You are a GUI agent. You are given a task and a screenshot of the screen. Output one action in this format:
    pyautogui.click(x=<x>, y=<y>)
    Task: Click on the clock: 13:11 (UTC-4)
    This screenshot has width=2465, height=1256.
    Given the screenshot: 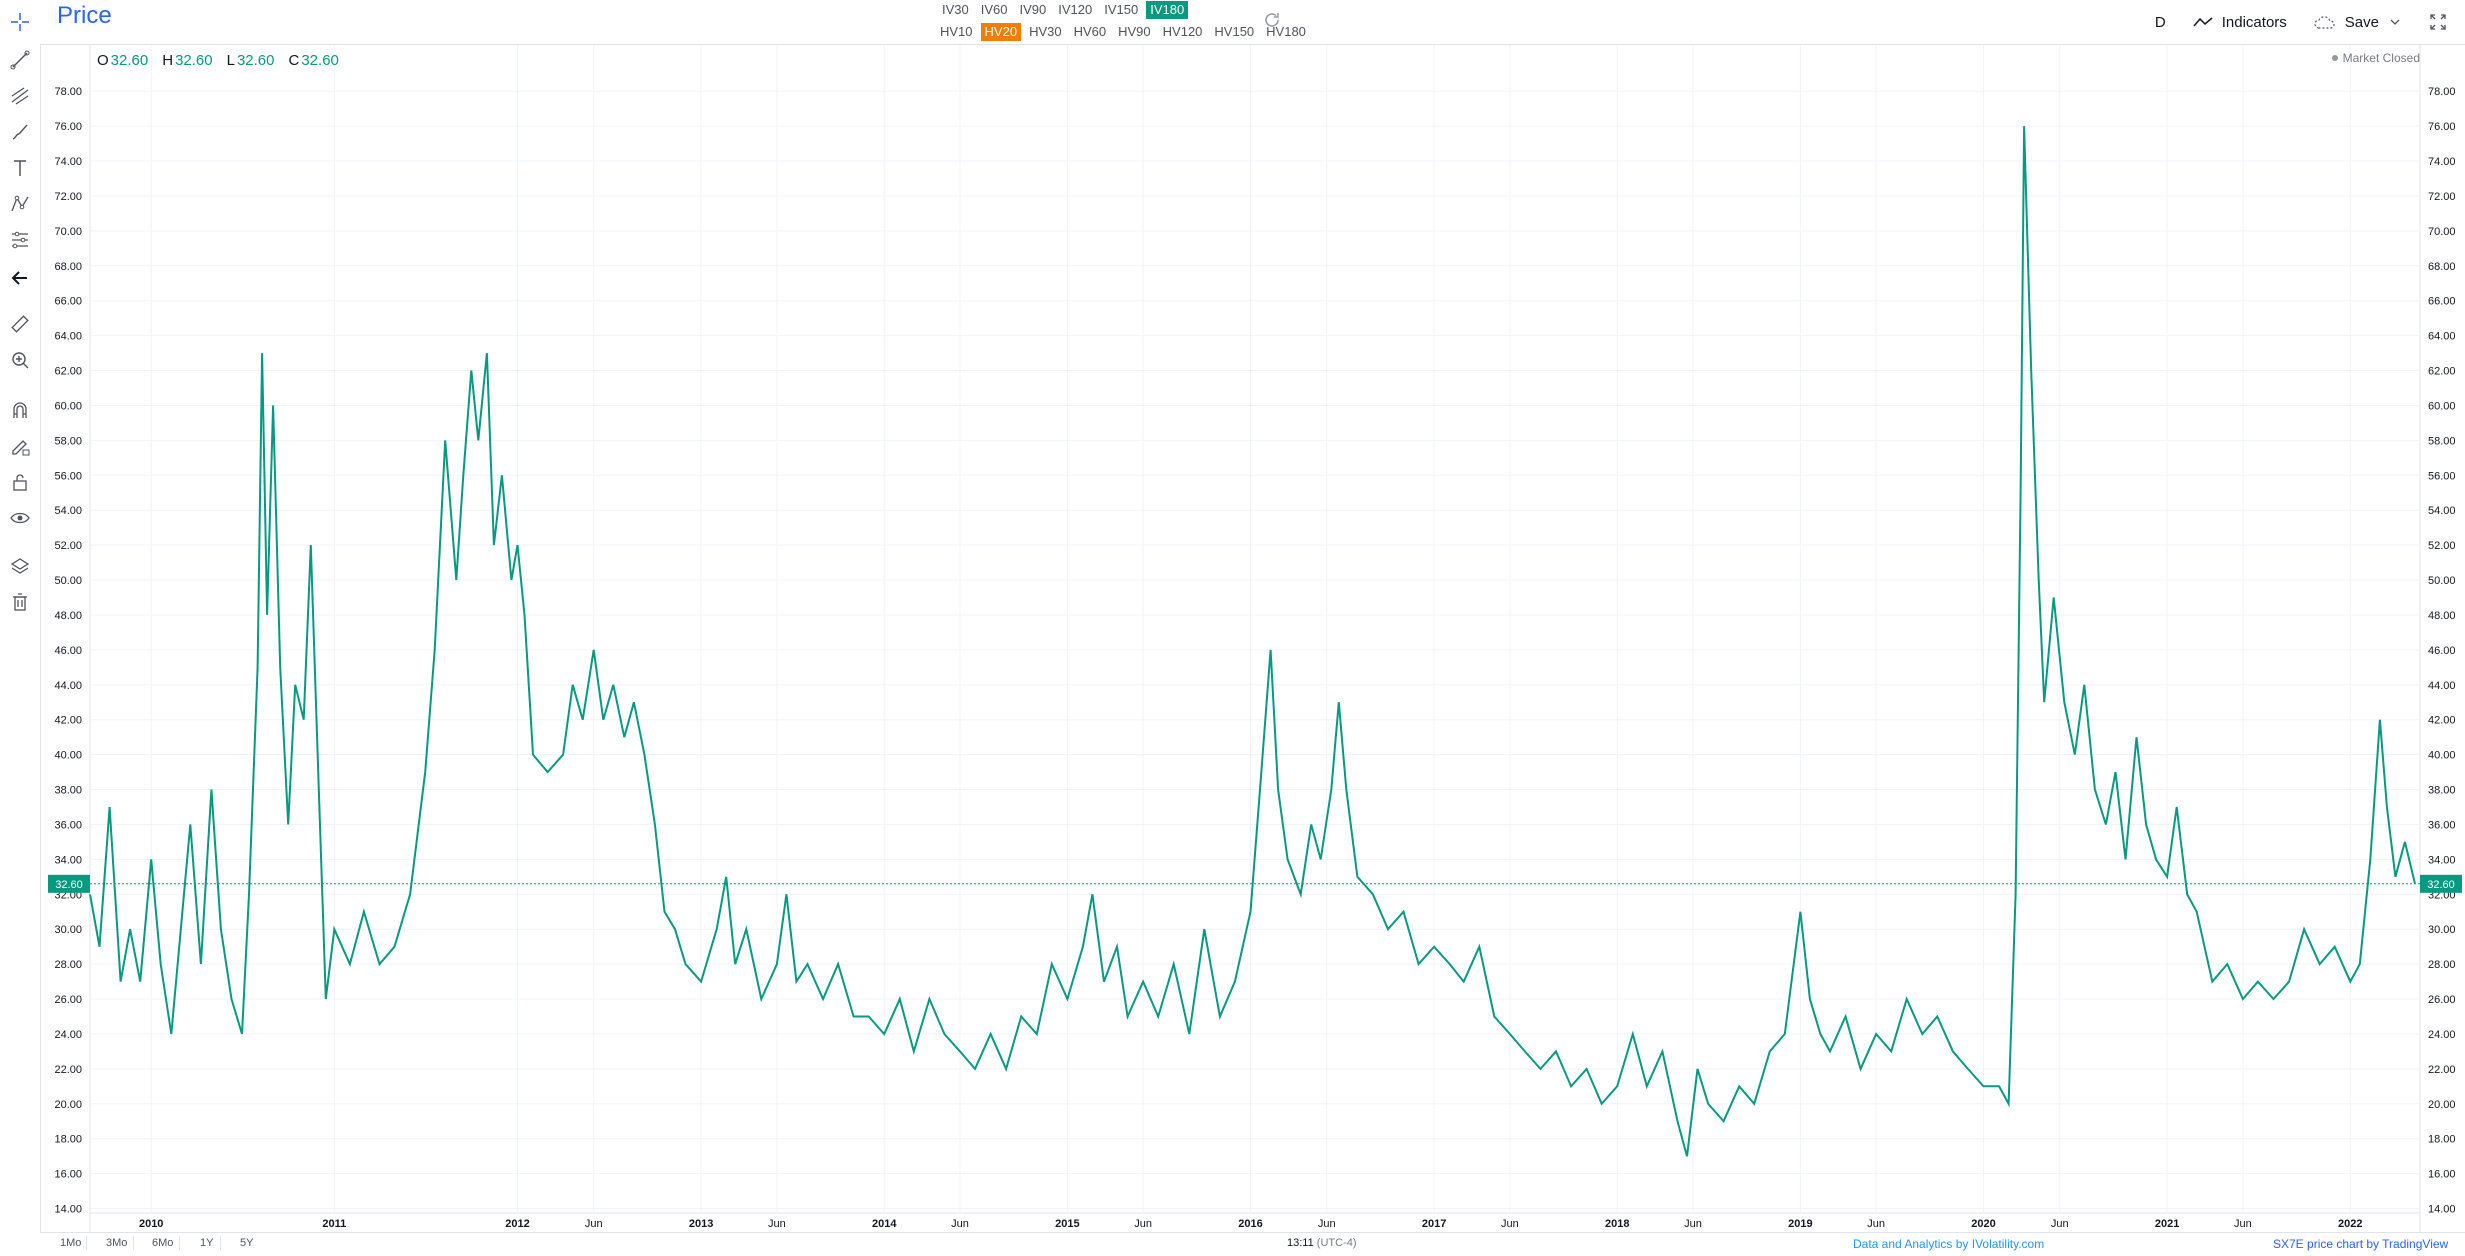 What is the action you would take?
    pyautogui.click(x=1322, y=1243)
    